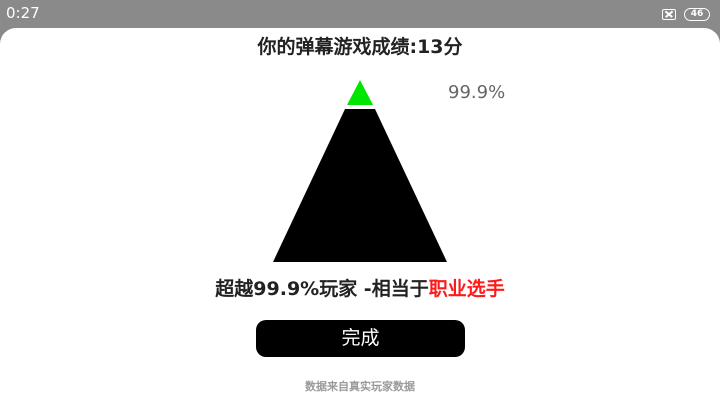  What do you see at coordinates (360, 14) in the screenshot?
I see `status-bar: 0:27 46` at bounding box center [360, 14].